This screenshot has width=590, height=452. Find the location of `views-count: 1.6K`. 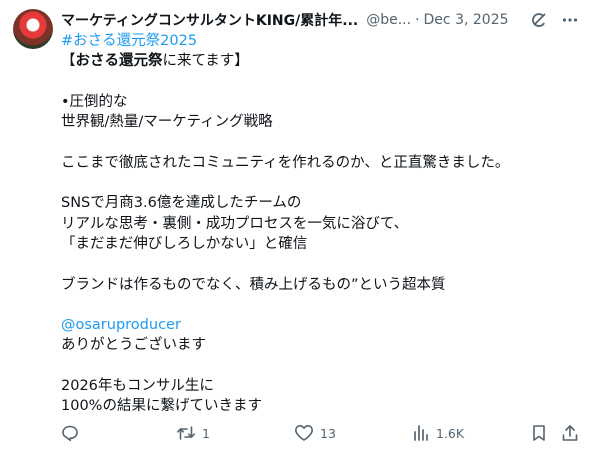

views-count: 1.6K is located at coordinates (450, 433).